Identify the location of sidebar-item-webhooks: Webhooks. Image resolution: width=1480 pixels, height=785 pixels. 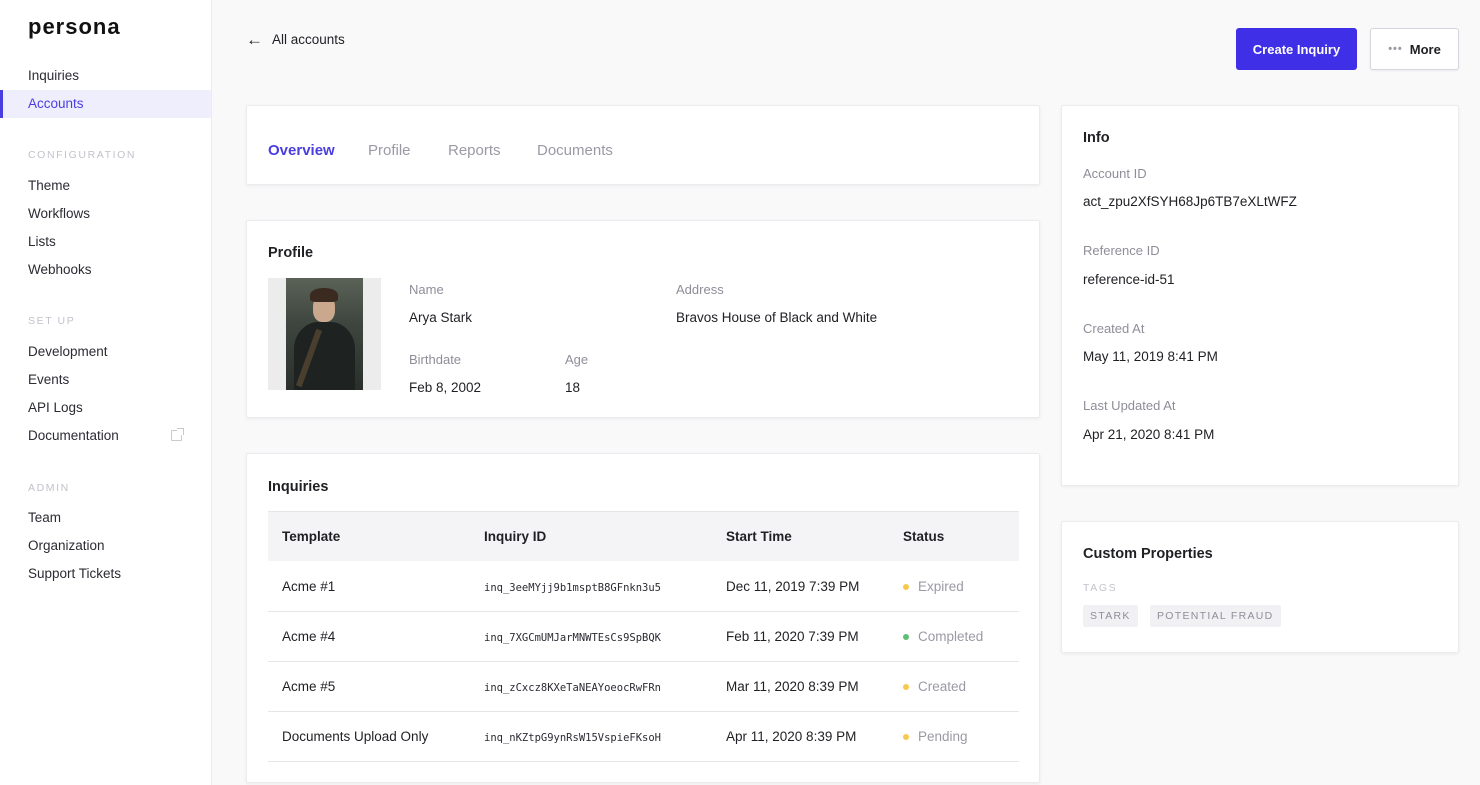
(105, 270).